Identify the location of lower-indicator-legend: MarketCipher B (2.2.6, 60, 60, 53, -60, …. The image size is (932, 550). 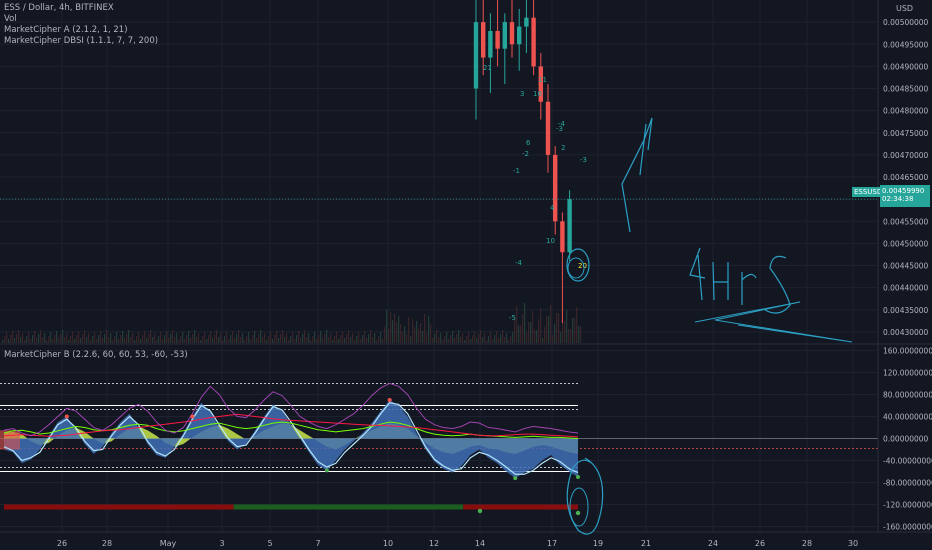
(96, 355).